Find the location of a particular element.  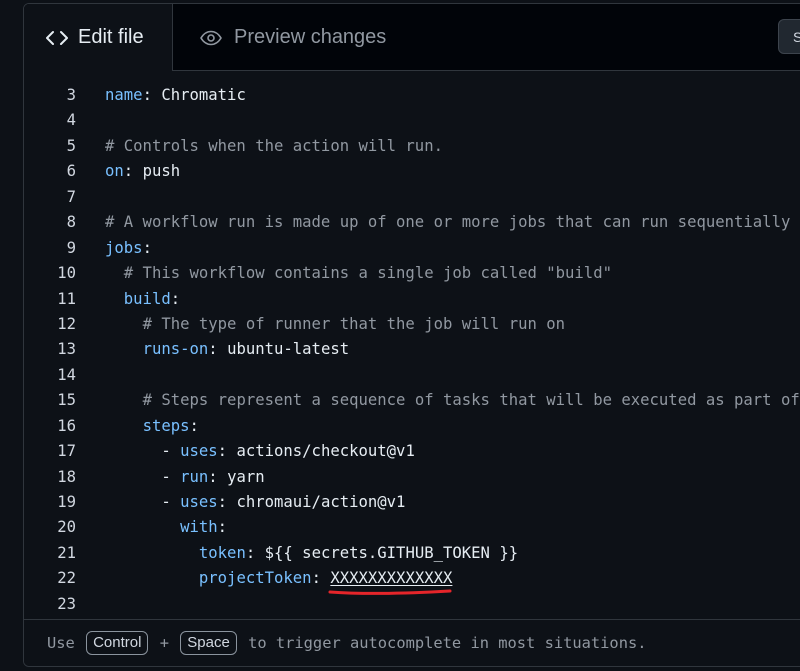

line-number: 14 is located at coordinates (66, 374).